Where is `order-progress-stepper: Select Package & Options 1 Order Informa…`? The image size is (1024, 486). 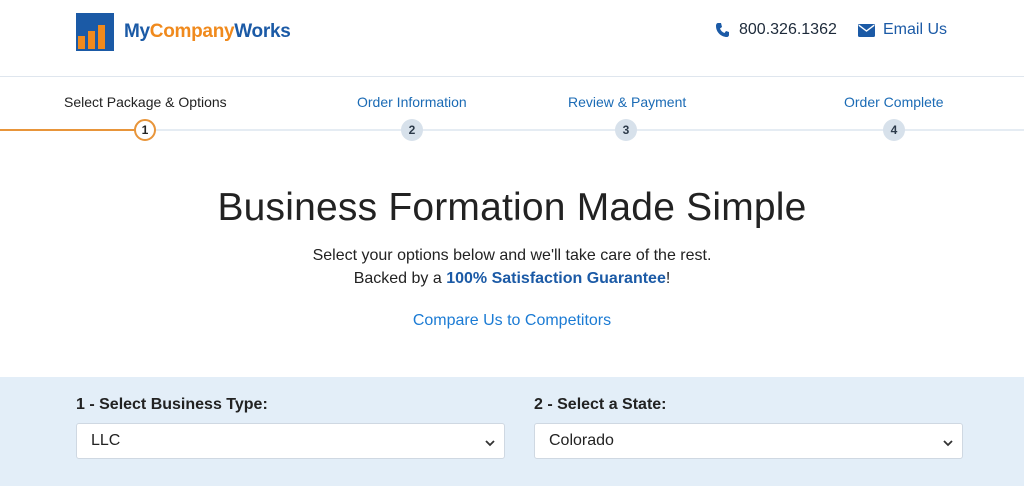 order-progress-stepper: Select Package & Options 1 Order Informa… is located at coordinates (512, 113).